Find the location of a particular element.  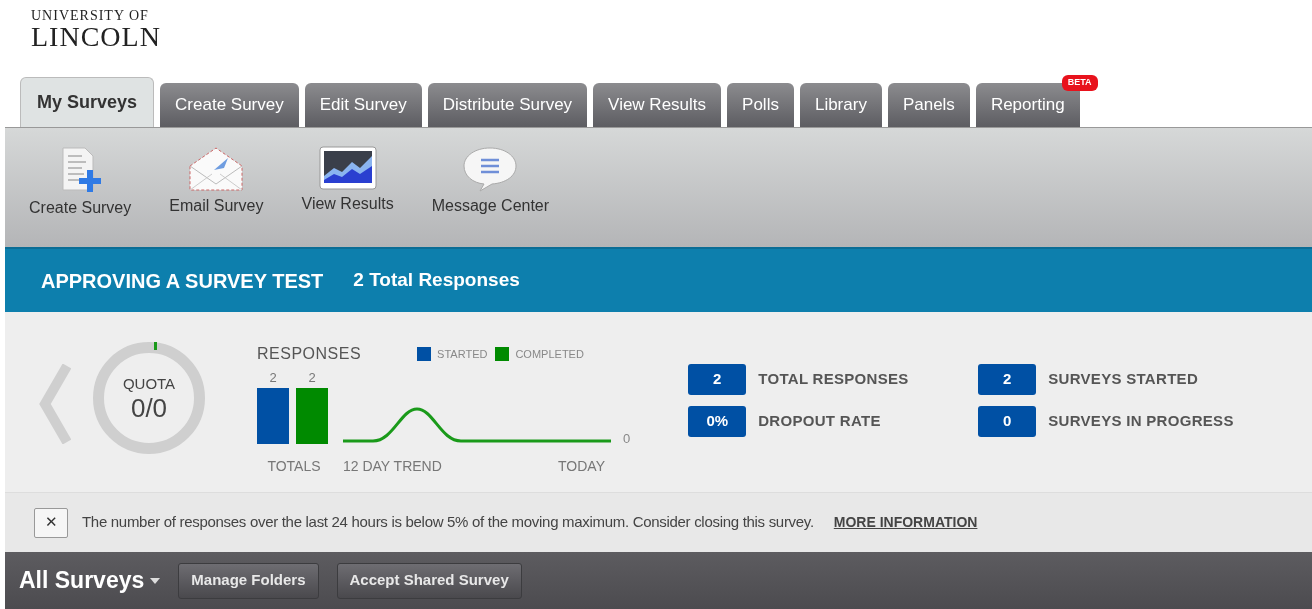

speech-bubble-icon is located at coordinates (490, 169).